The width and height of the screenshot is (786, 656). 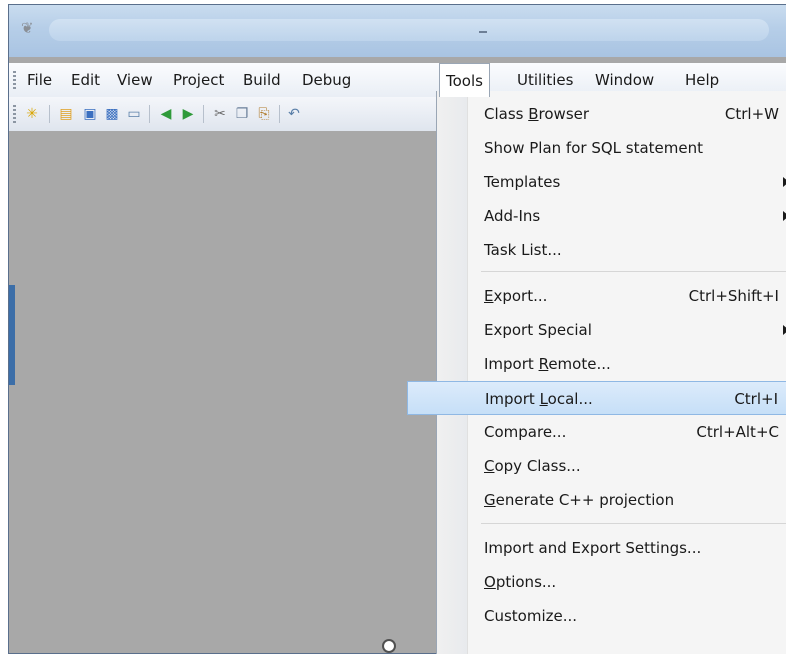 I want to click on new-project-icon: ✳, so click(x=32, y=114).